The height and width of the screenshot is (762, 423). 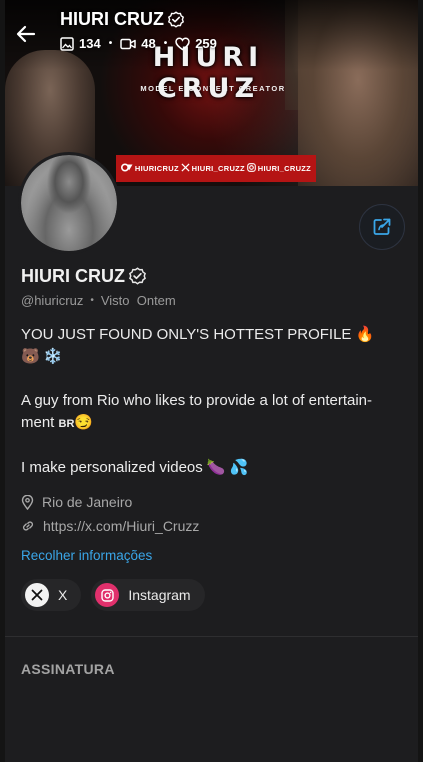 What do you see at coordinates (52, 300) in the screenshot?
I see `profile-handle: @hiuricruz` at bounding box center [52, 300].